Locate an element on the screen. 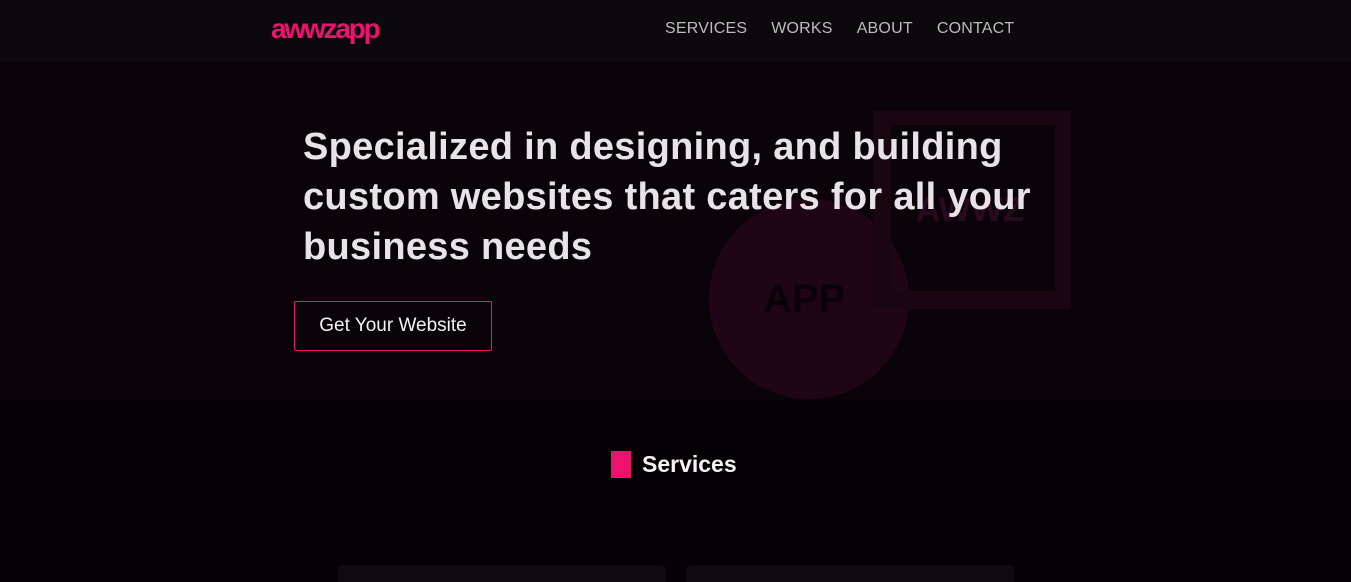 This screenshot has height=582, width=1351. get-website-button: Get Your Website is located at coordinates (393, 326).